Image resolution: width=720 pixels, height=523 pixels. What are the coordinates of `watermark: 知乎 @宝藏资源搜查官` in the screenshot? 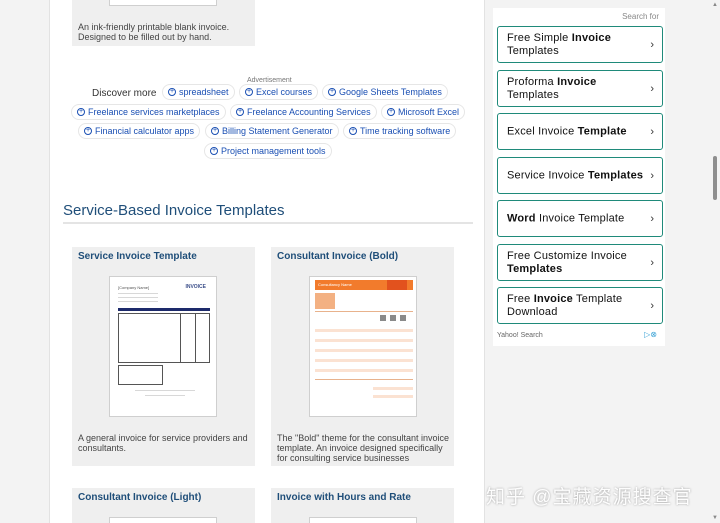 It's located at (589, 497).